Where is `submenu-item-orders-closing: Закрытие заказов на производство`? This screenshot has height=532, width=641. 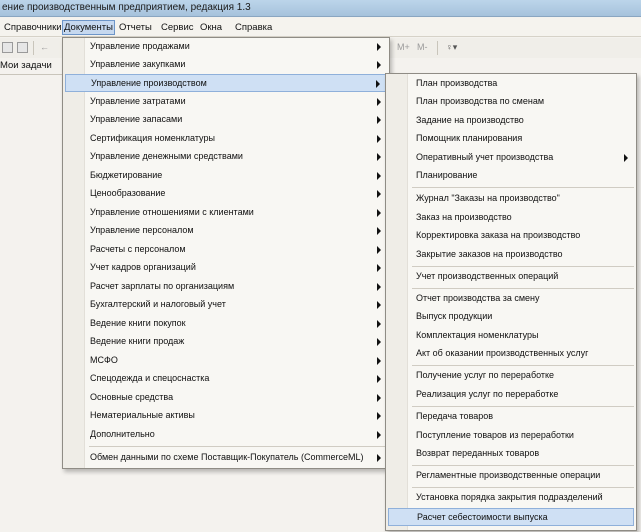
submenu-item-orders-closing: Закрытие заказов на производство is located at coordinates (511, 255).